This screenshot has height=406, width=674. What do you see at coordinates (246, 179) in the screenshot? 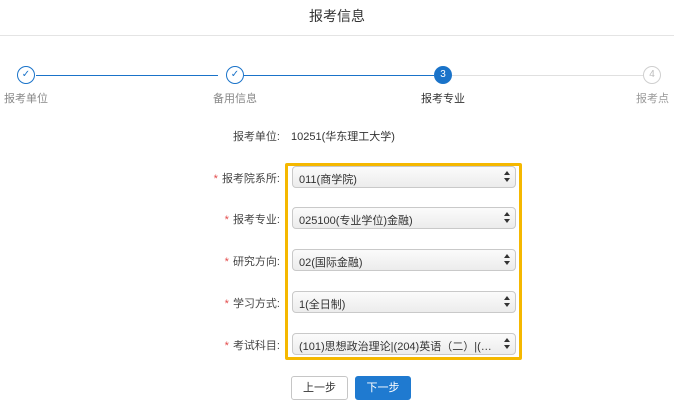
I see `department-label: * 报考院系所:` at bounding box center [246, 179].